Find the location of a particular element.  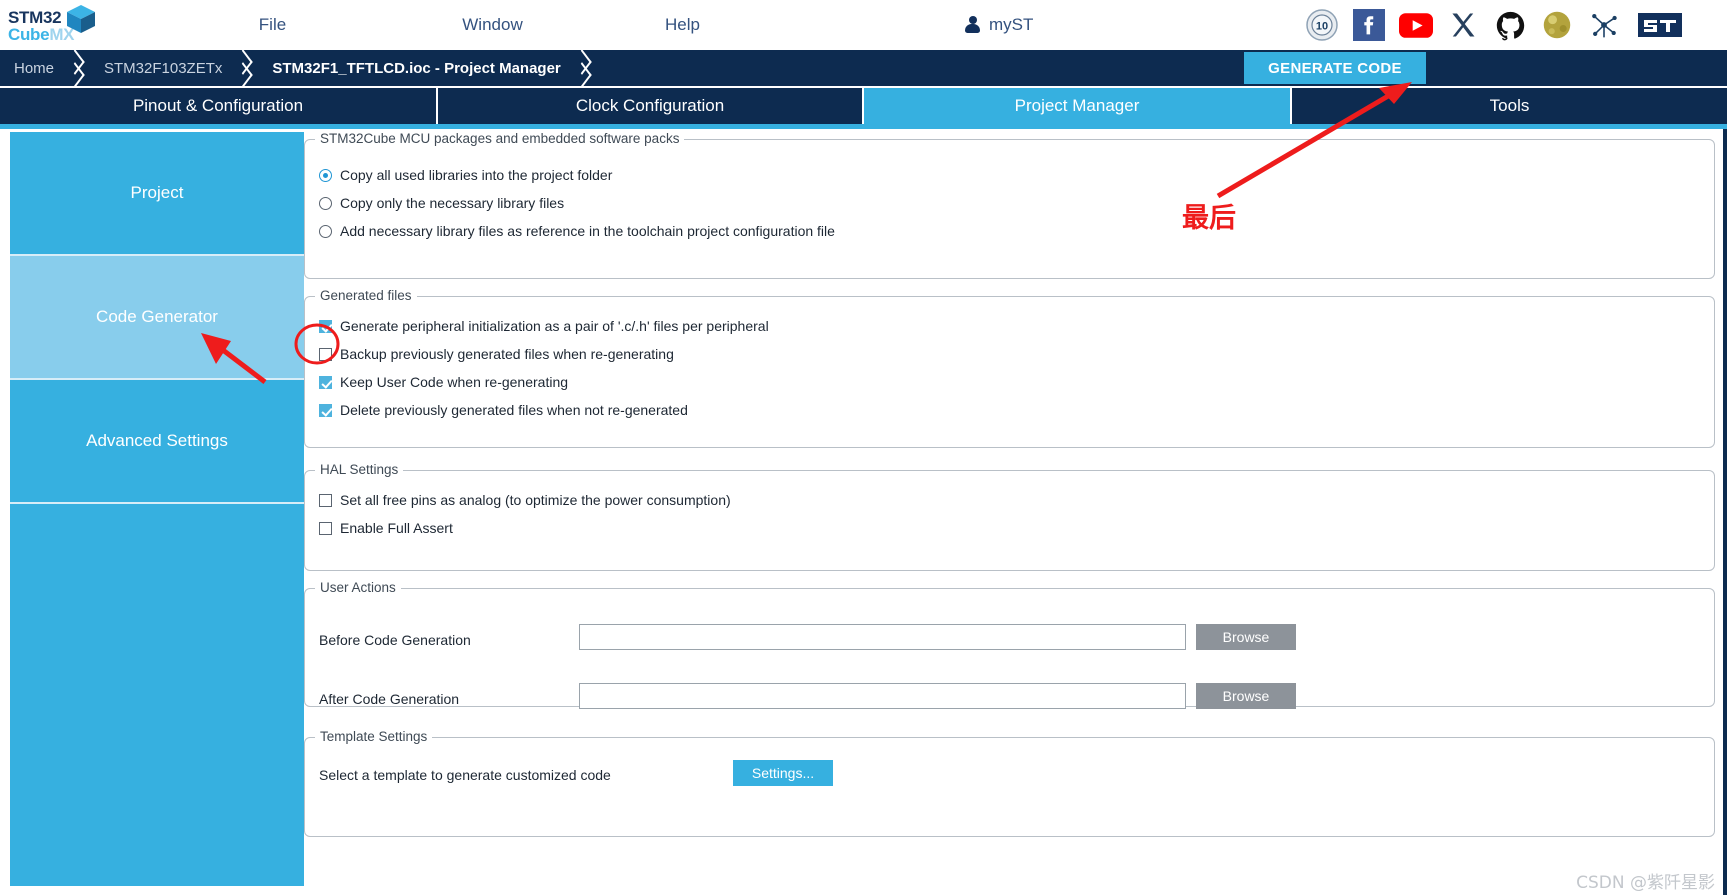

sidebar-item-code-generator: Code Generator is located at coordinates (157, 318).